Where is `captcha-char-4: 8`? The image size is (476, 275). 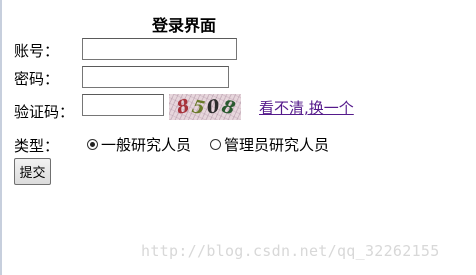
captcha-char-4: 8 is located at coordinates (227, 108).